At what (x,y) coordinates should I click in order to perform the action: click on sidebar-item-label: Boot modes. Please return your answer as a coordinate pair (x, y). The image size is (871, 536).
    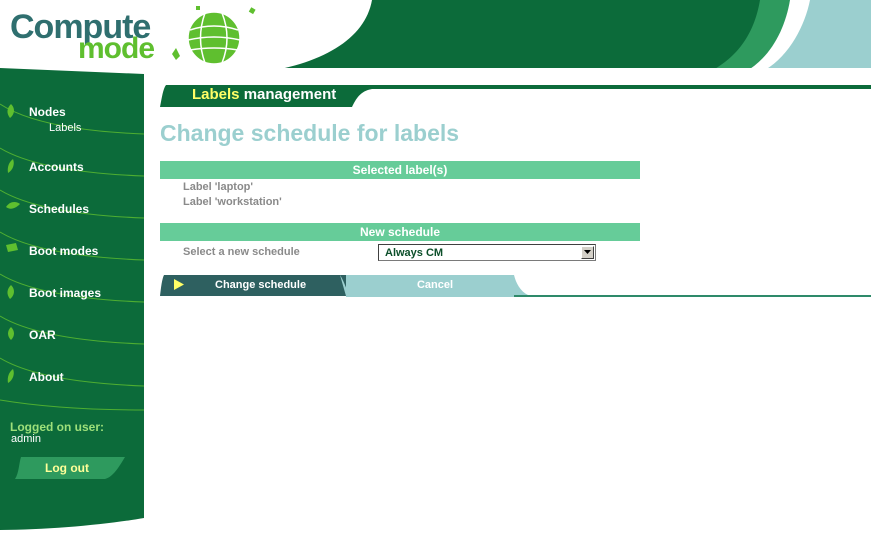
    Looking at the image, I should click on (64, 251).